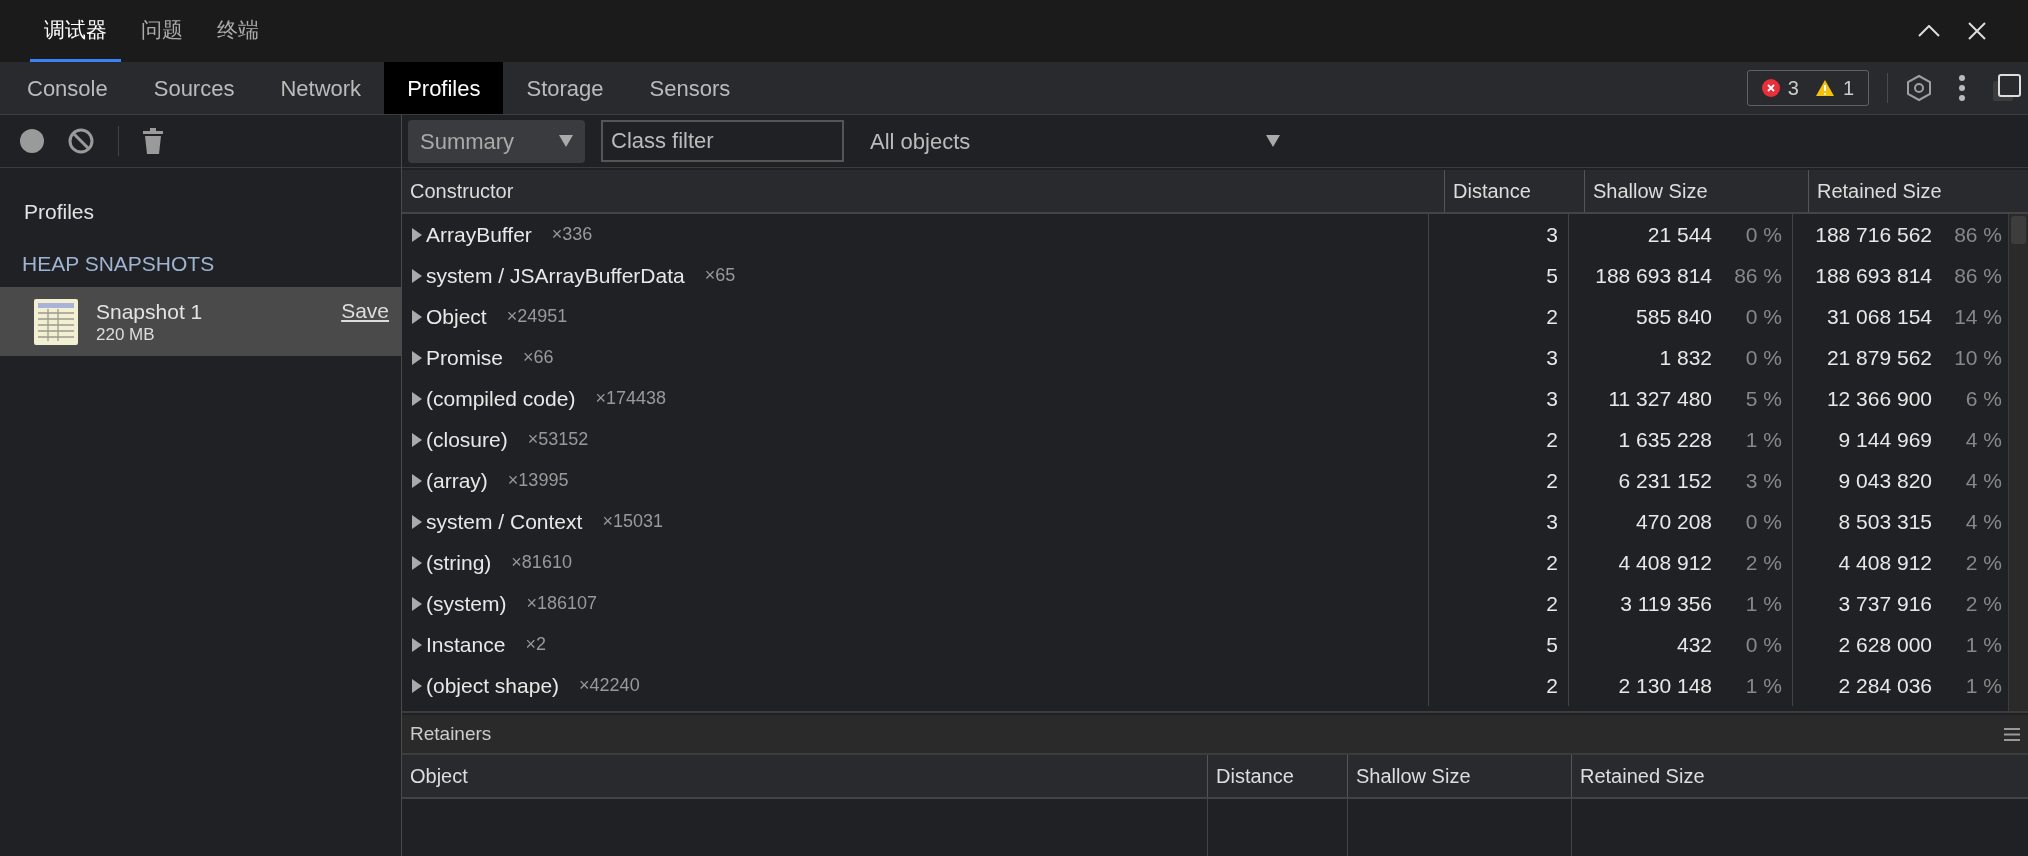 Image resolution: width=2028 pixels, height=856 pixels. Describe the element at coordinates (805, 776) in the screenshot. I see `column-header: Object` at that location.